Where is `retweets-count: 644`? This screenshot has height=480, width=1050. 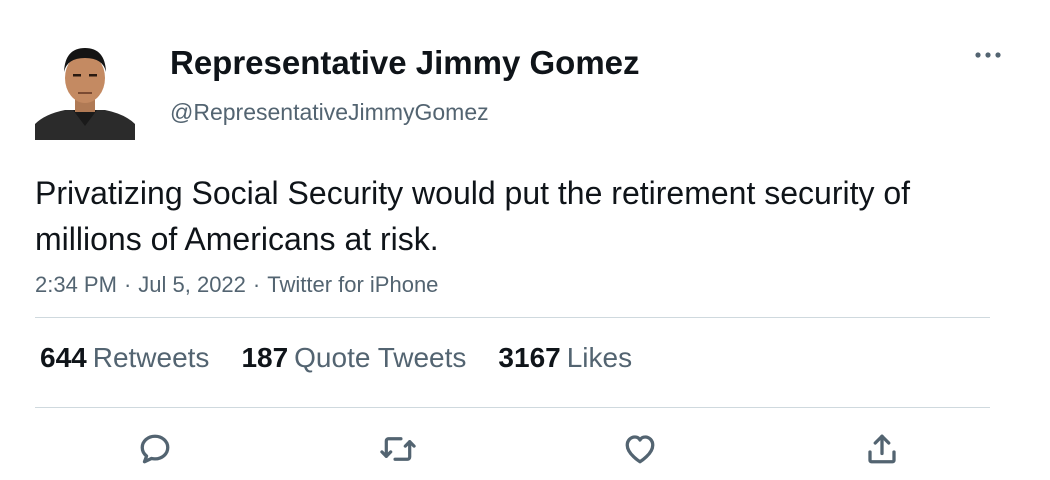
retweets-count: 644 is located at coordinates (63, 357).